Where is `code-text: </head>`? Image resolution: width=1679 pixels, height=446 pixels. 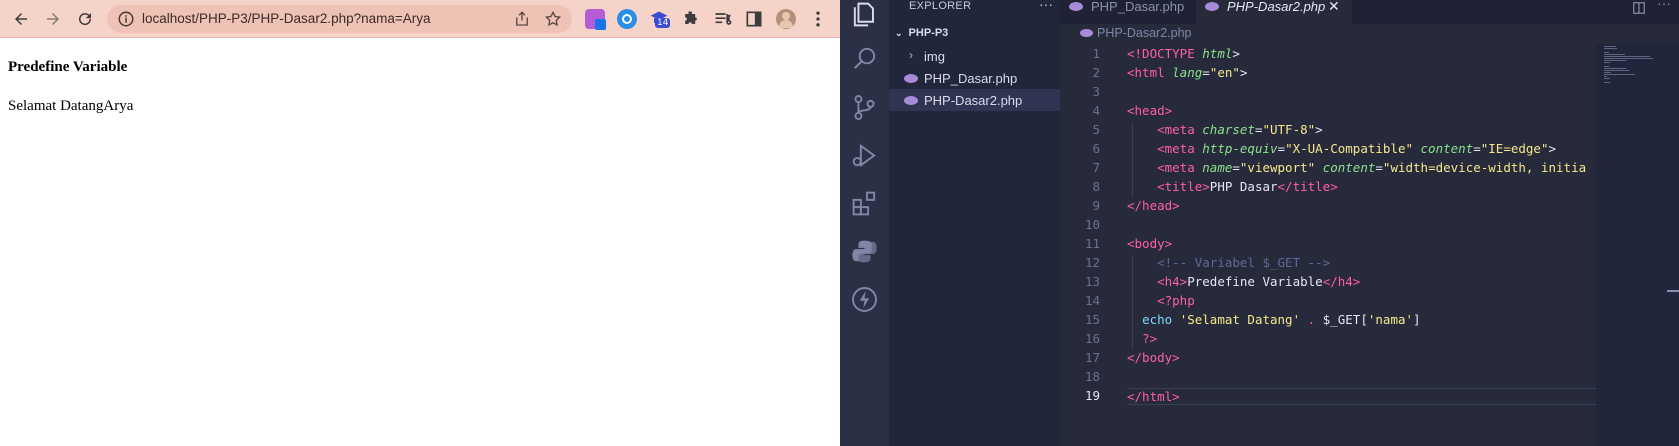 code-text: </head> is located at coordinates (1153, 205).